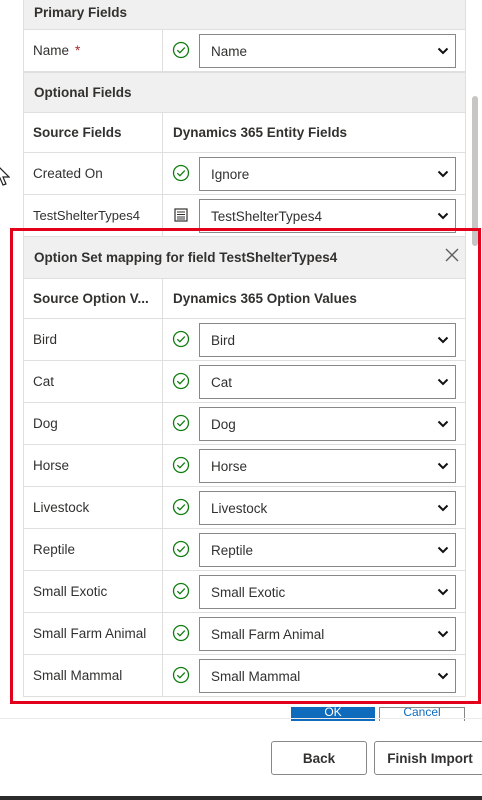  Describe the element at coordinates (78, 50) in the screenshot. I see `required-asterisk: *` at that location.